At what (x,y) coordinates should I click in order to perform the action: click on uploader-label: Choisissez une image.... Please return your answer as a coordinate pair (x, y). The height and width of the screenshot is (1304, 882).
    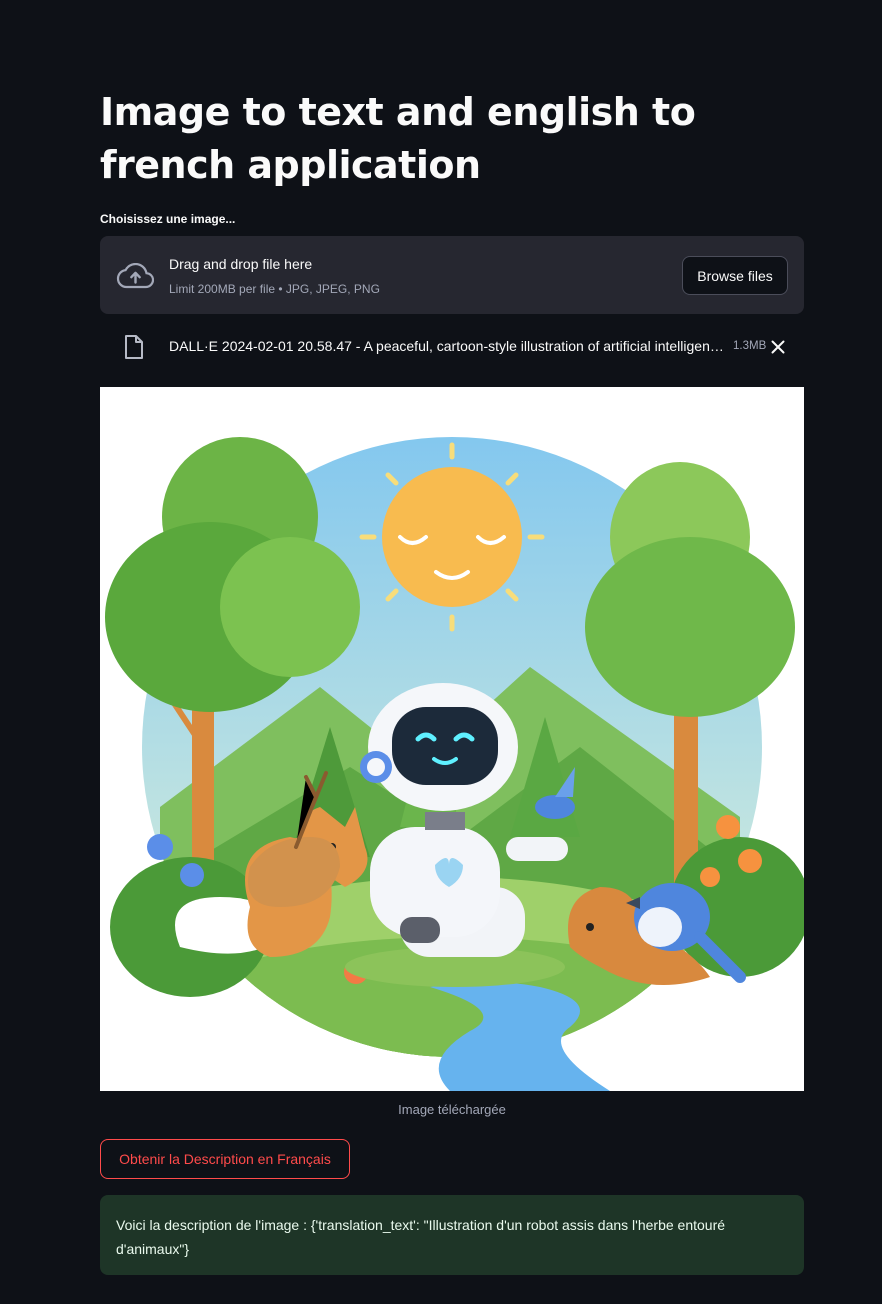
    Looking at the image, I should click on (168, 219).